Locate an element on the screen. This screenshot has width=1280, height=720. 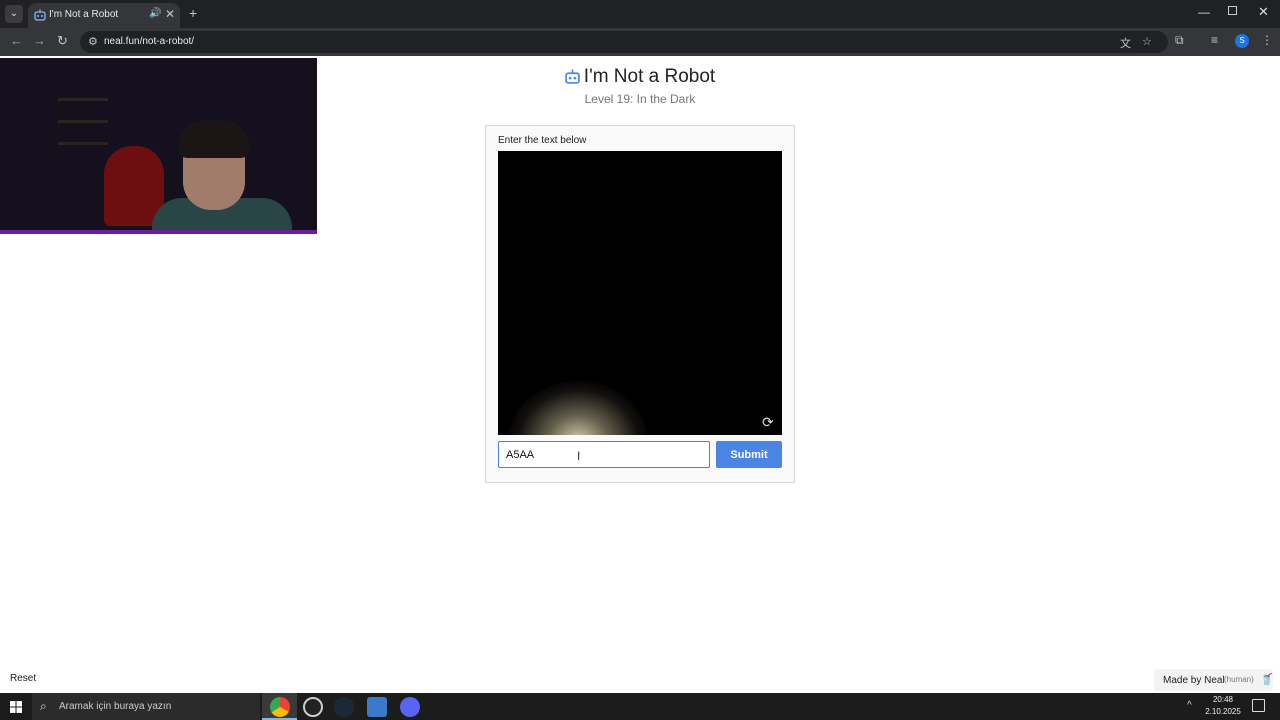
media-control-icon: ≡ is located at coordinates (1214, 40).